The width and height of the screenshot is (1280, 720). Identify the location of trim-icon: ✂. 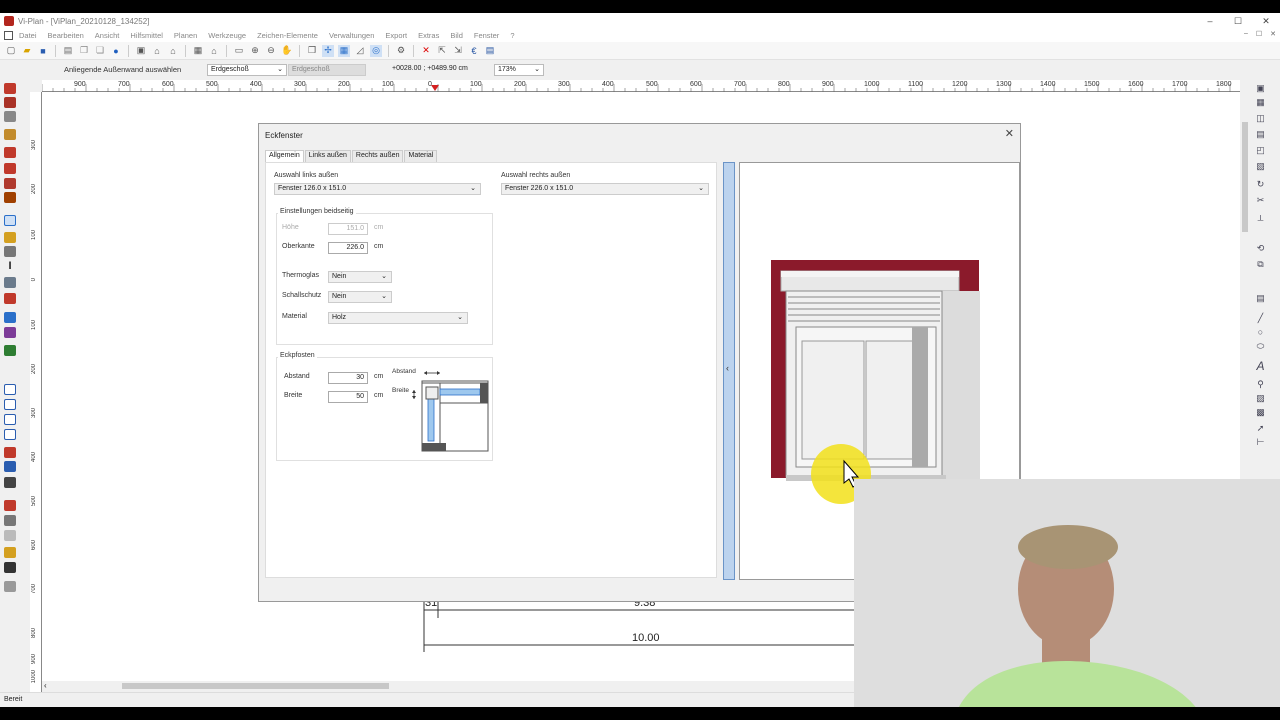
(1260, 200).